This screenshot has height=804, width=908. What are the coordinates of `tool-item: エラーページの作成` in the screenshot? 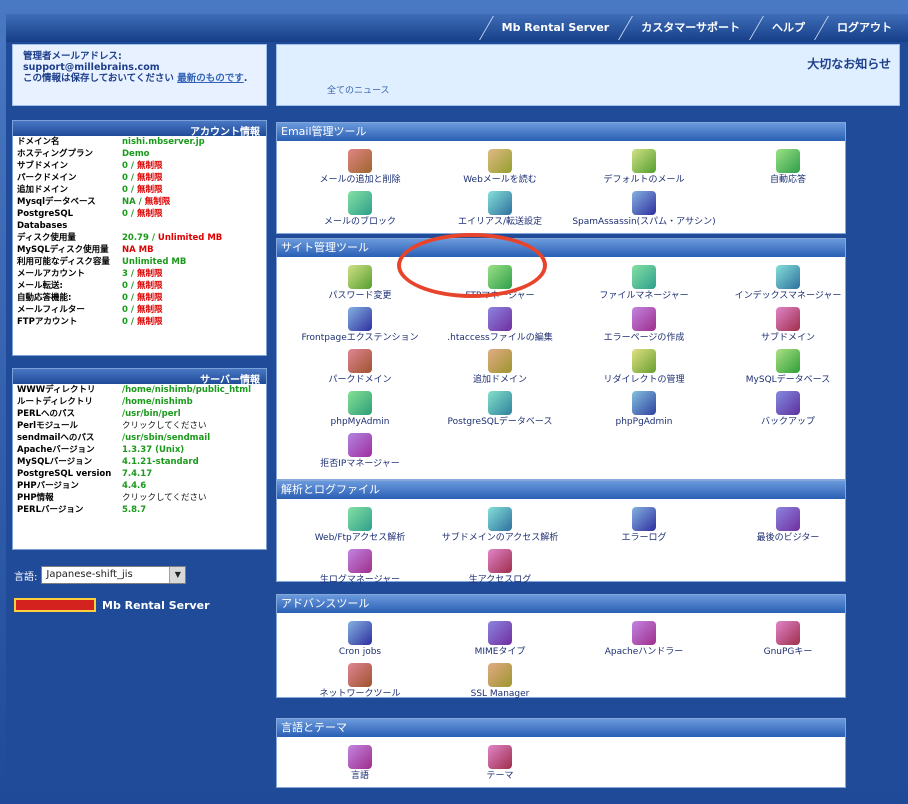 It's located at (644, 325).